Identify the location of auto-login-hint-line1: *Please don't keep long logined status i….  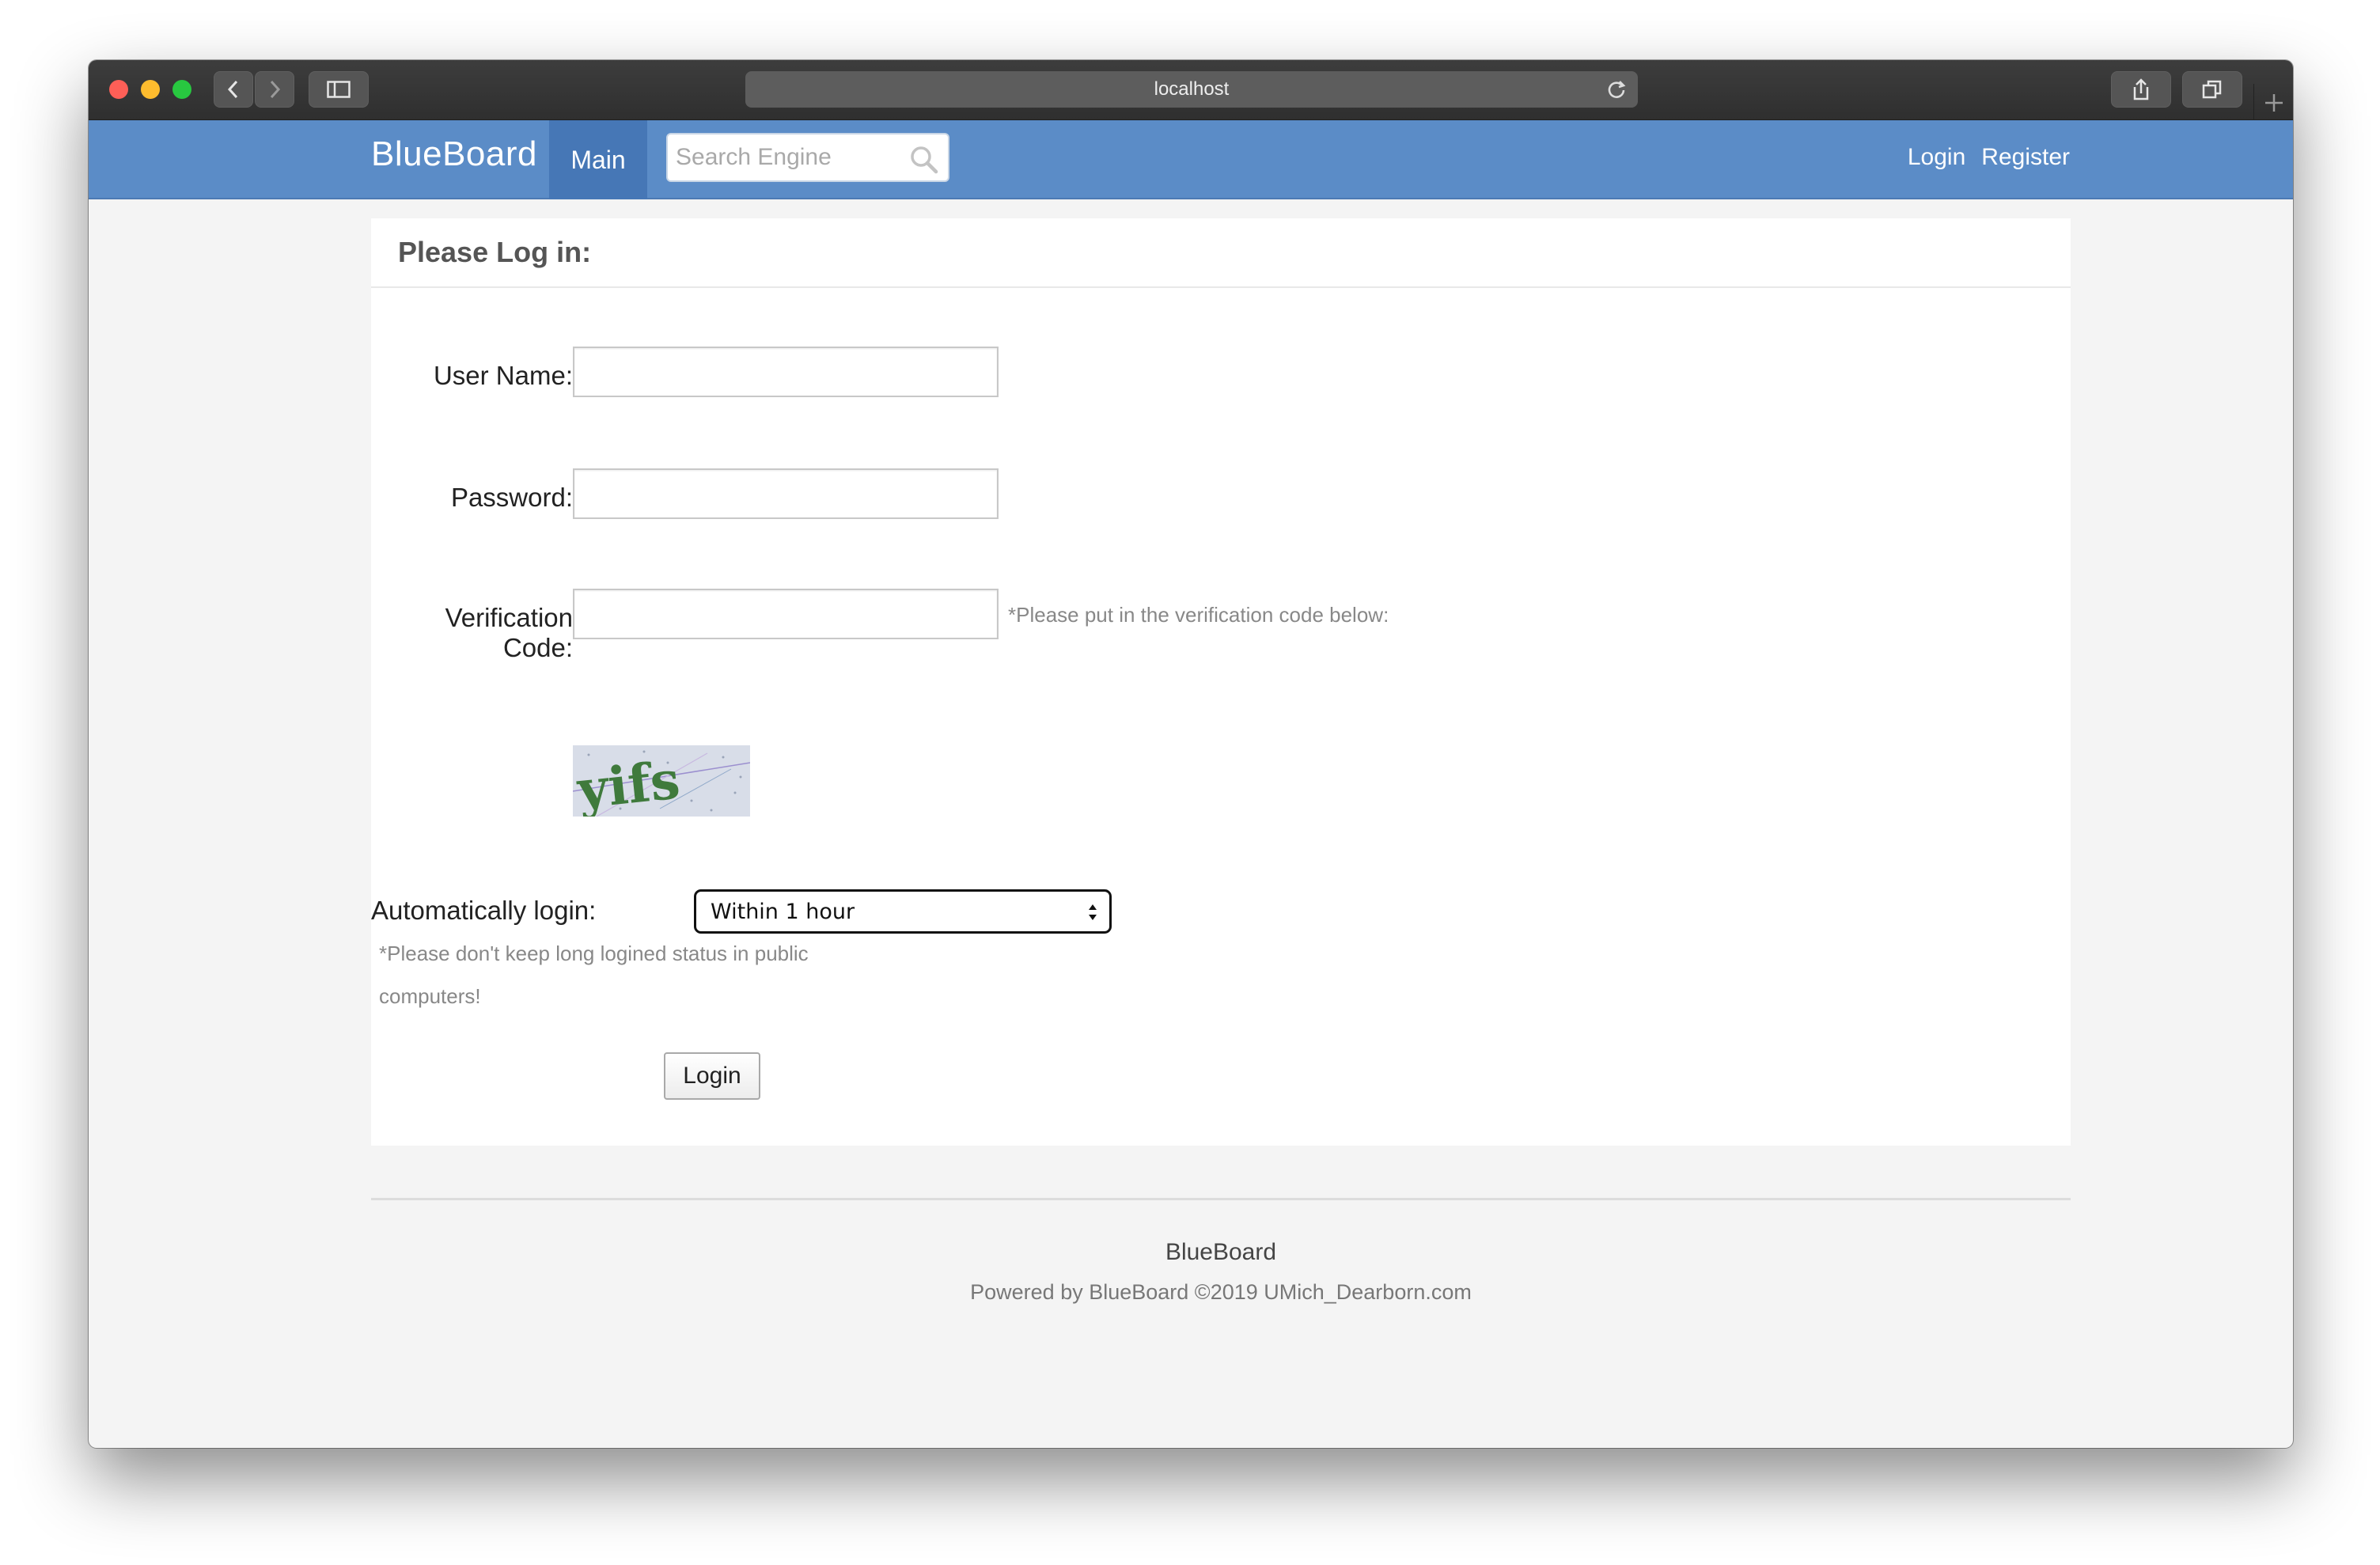
(594, 953).